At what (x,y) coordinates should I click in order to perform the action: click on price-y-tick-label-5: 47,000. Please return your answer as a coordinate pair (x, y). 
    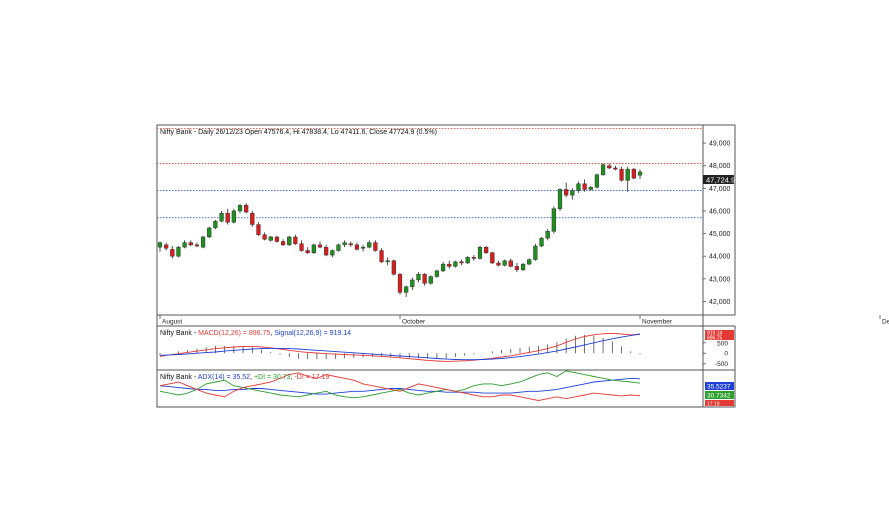
    Looking at the image, I should click on (720, 189).